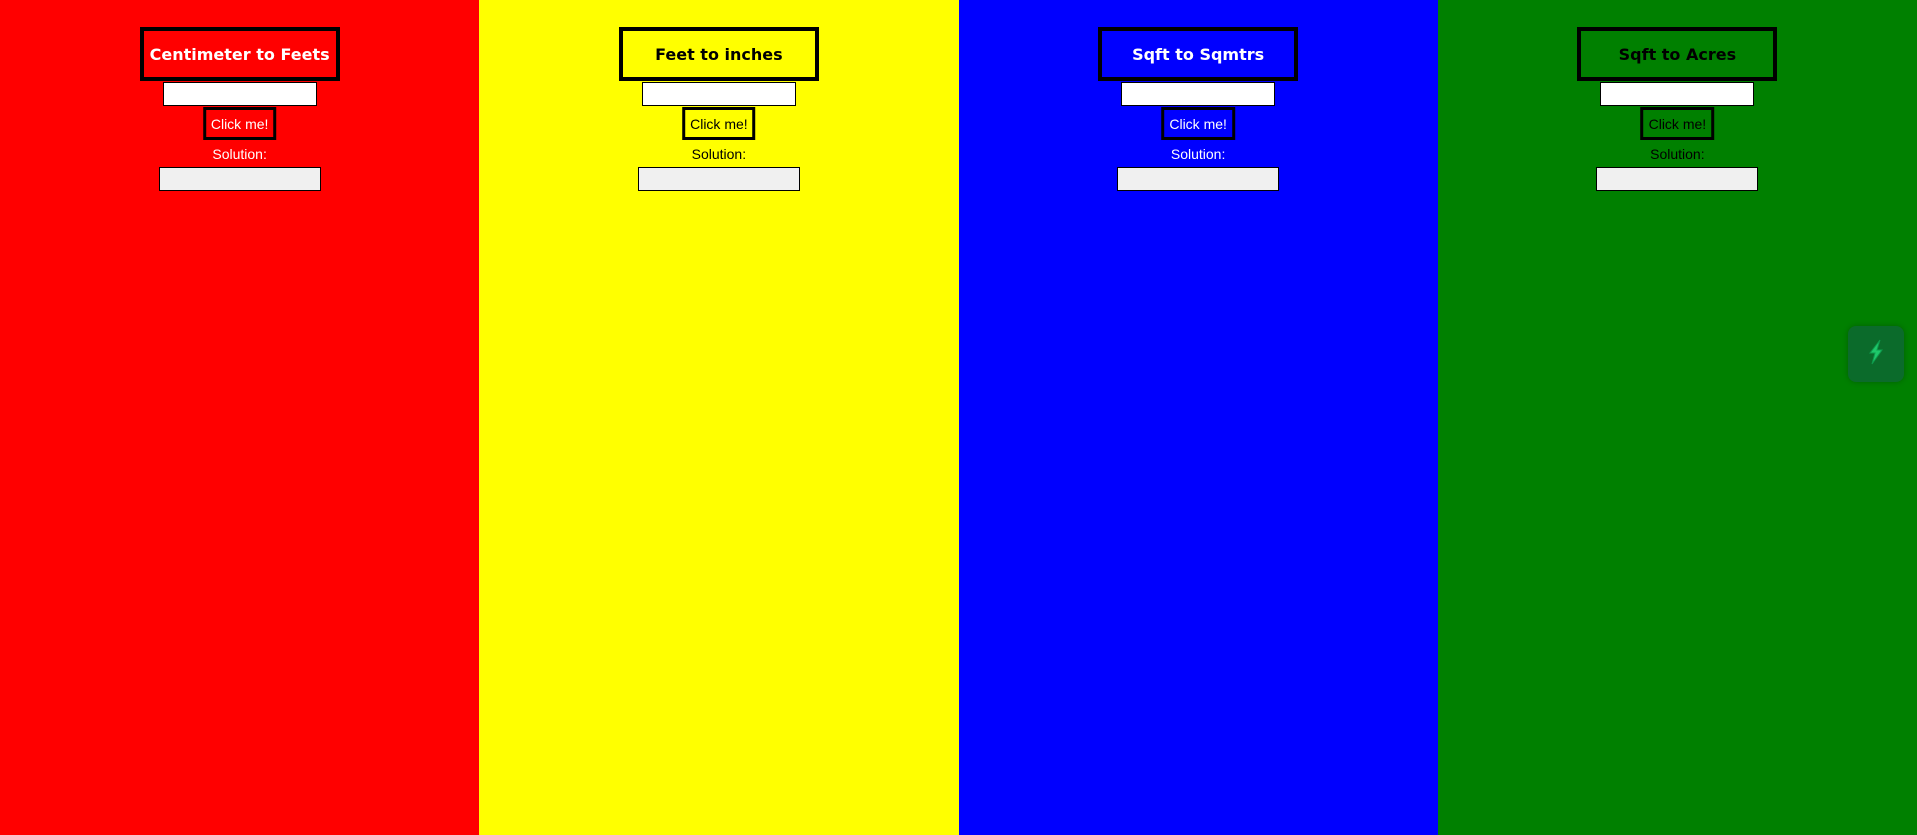  I want to click on lightning-bolt-icon, so click(1876, 354).